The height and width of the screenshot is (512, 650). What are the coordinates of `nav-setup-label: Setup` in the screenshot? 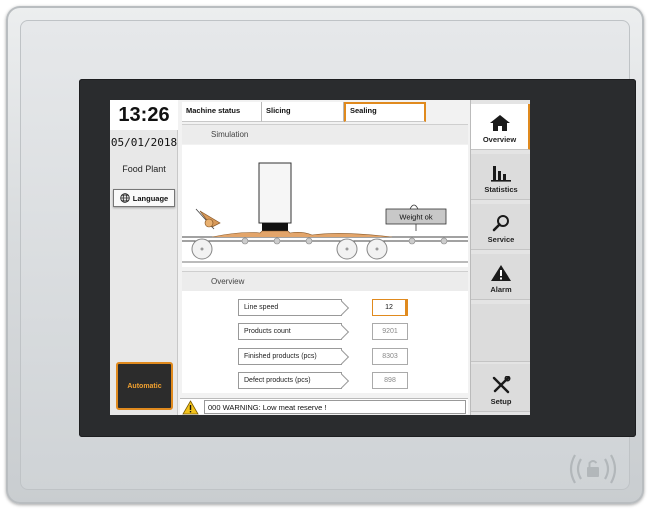 It's located at (501, 401).